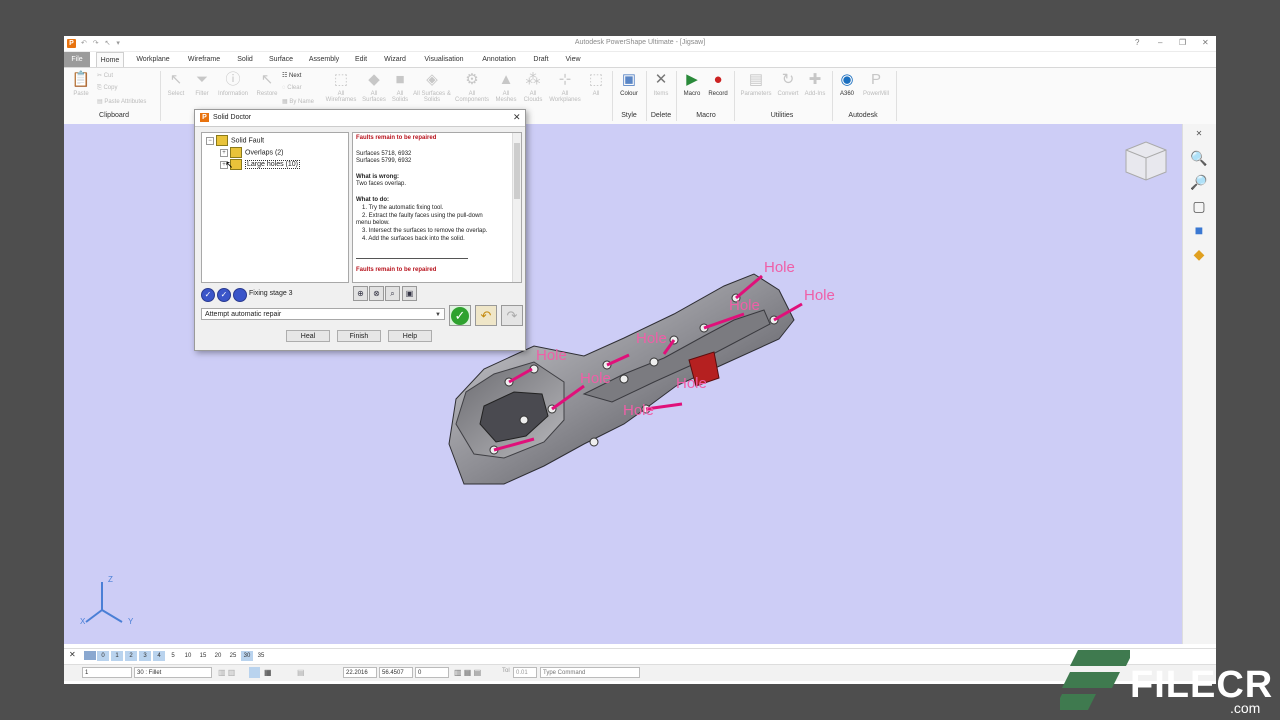  What do you see at coordinates (173, 656) in the screenshot?
I see `level-button: 5` at bounding box center [173, 656].